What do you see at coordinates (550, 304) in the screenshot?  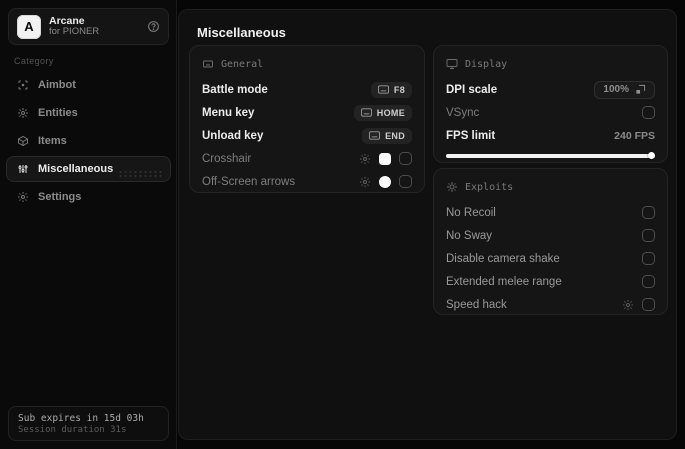 I see `speed-hack-row: Speed hack` at bounding box center [550, 304].